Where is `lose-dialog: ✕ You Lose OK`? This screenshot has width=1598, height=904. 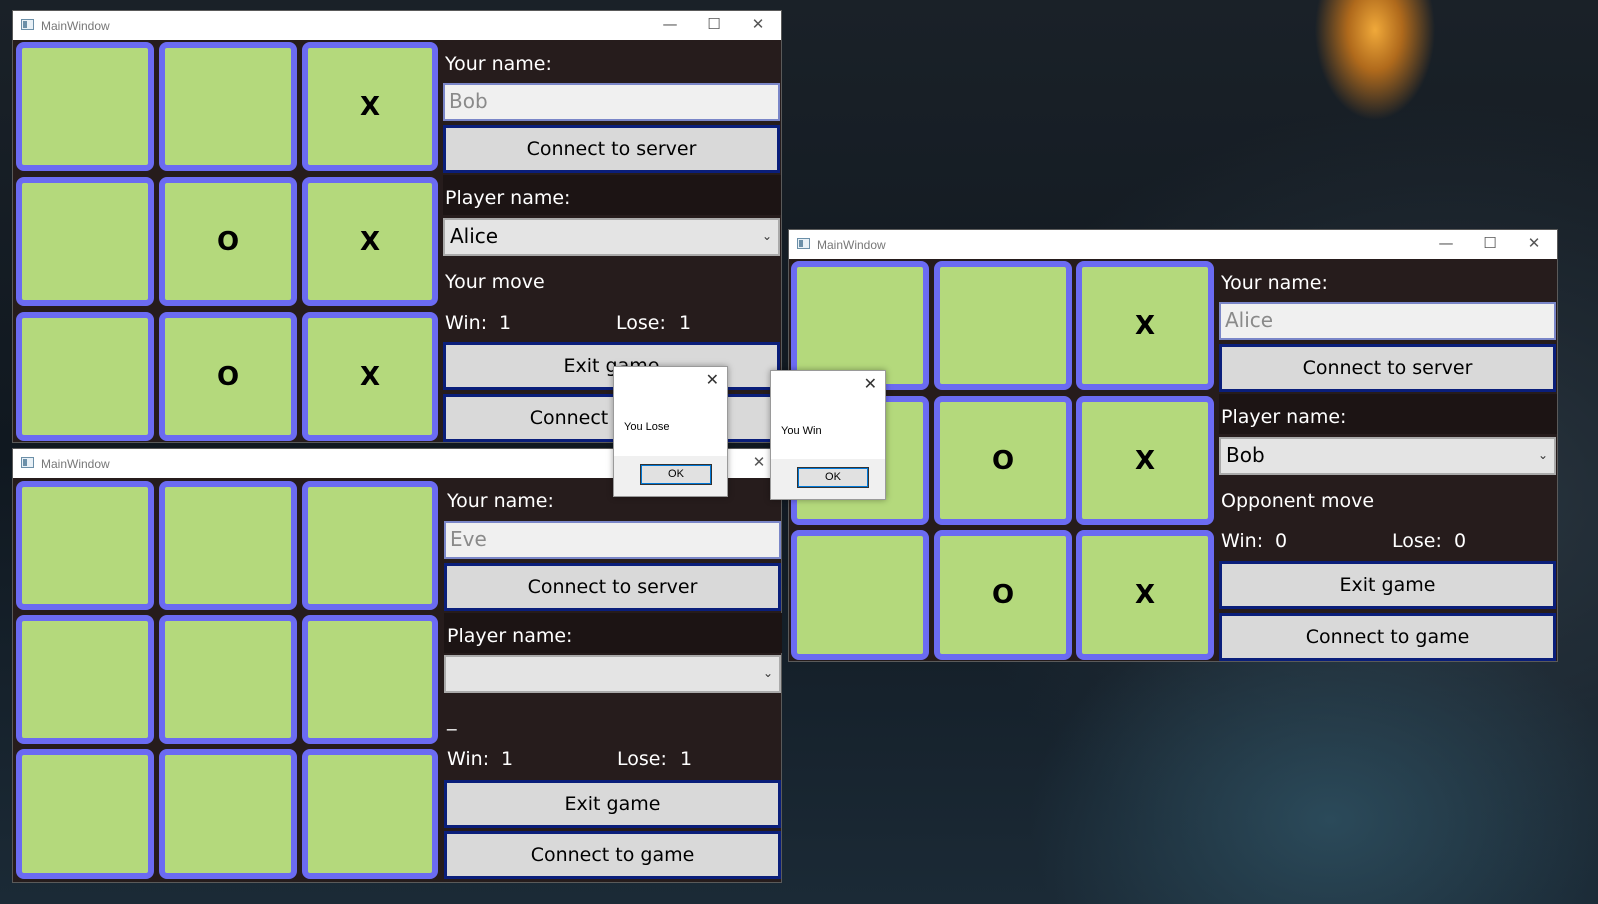 lose-dialog: ✕ You Lose OK is located at coordinates (670, 431).